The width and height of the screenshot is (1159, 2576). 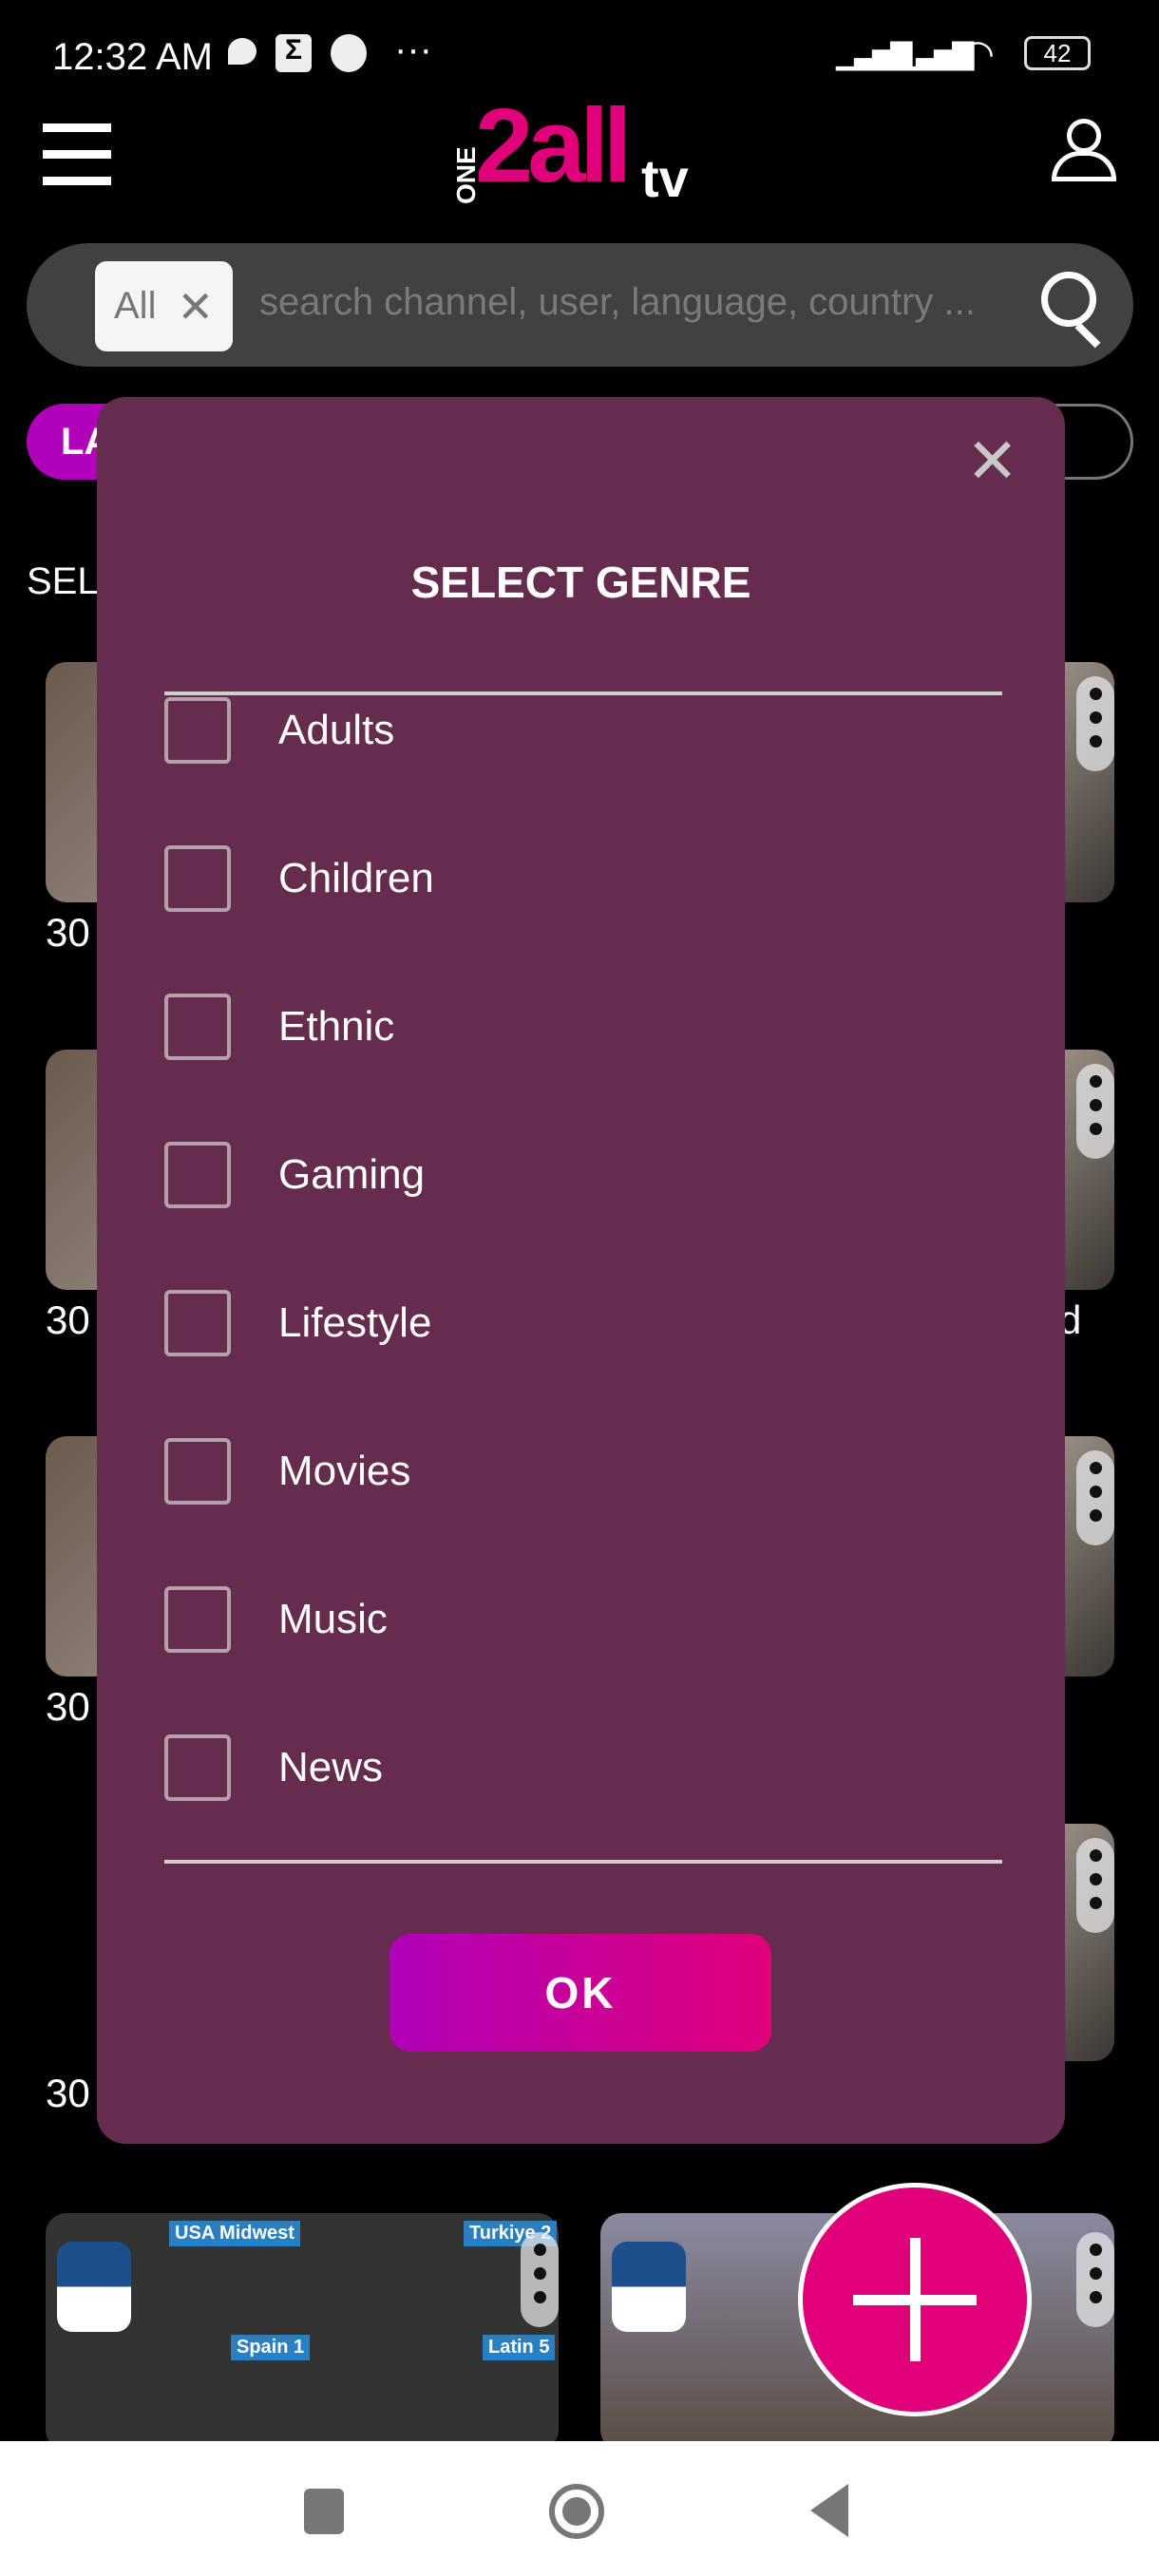 I want to click on sigma-icon: Σ, so click(x=294, y=53).